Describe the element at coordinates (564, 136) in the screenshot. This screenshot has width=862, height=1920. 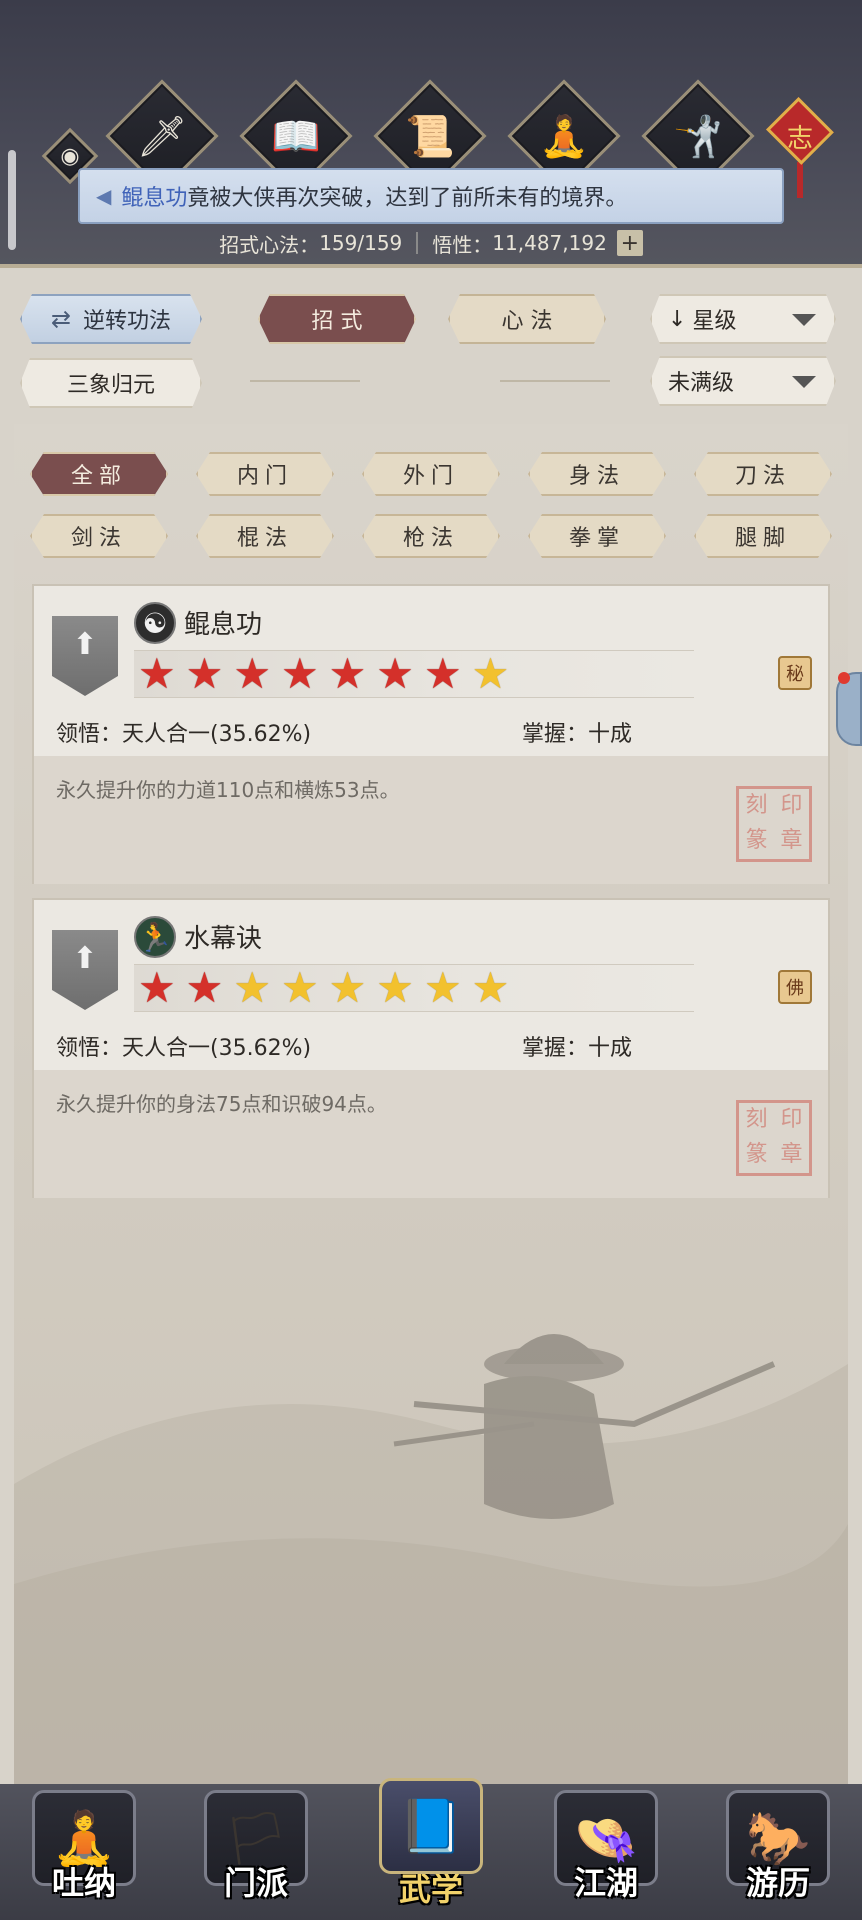
I see `meditation-icon: 🧘` at that location.